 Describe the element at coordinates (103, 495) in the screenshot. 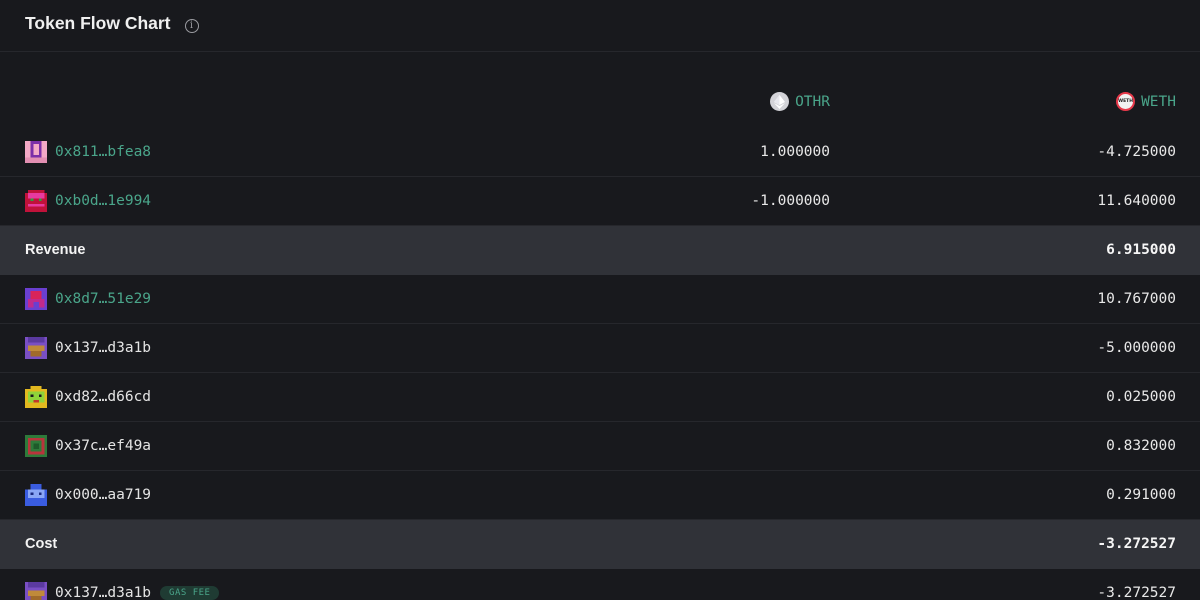

I see `address-text: 0x000…aa719` at that location.